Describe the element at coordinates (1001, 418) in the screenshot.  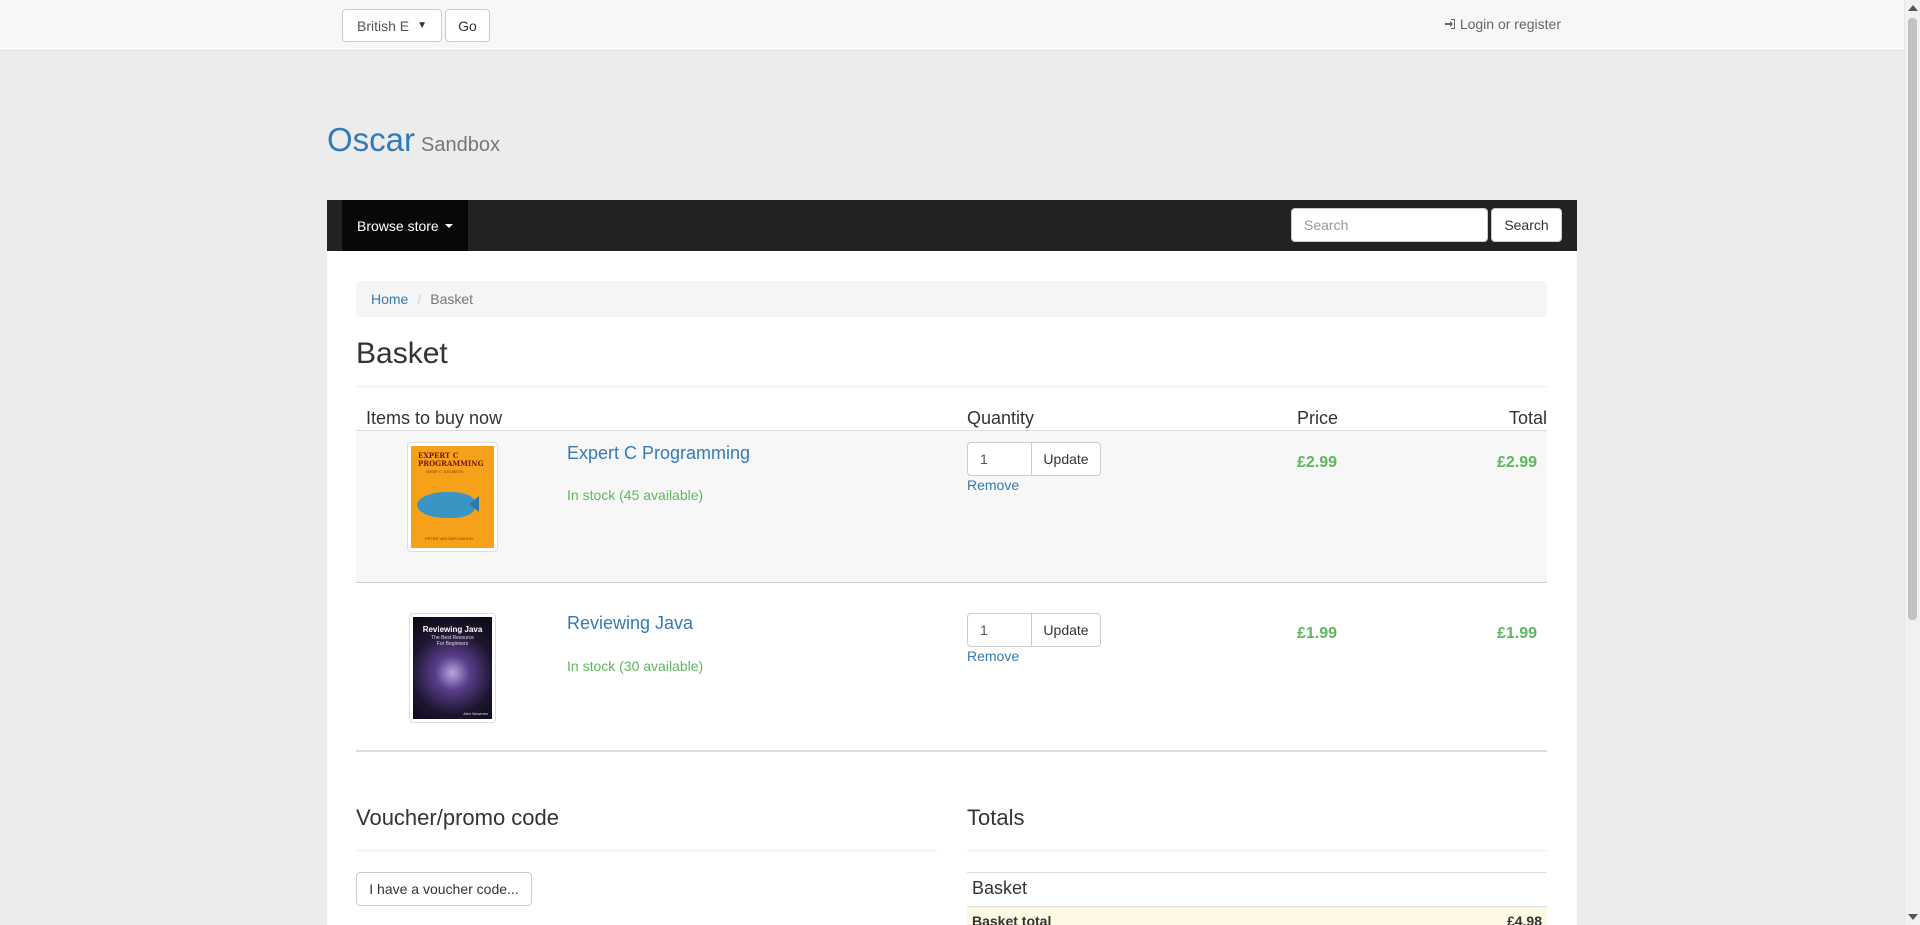
I see `quantity-column-header: Quantity` at that location.